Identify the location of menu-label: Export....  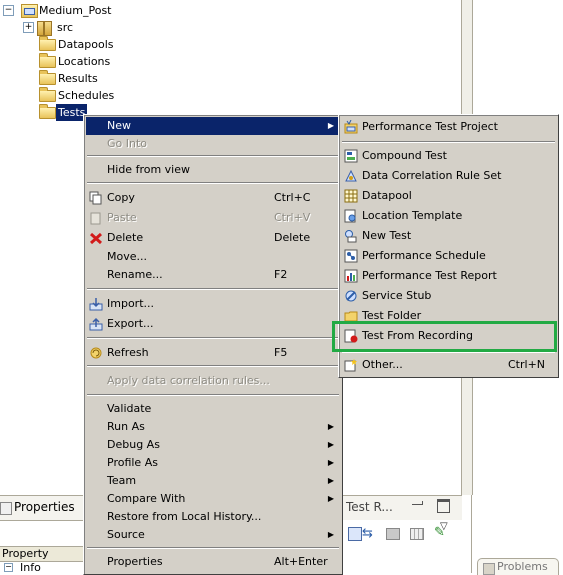
(130, 323).